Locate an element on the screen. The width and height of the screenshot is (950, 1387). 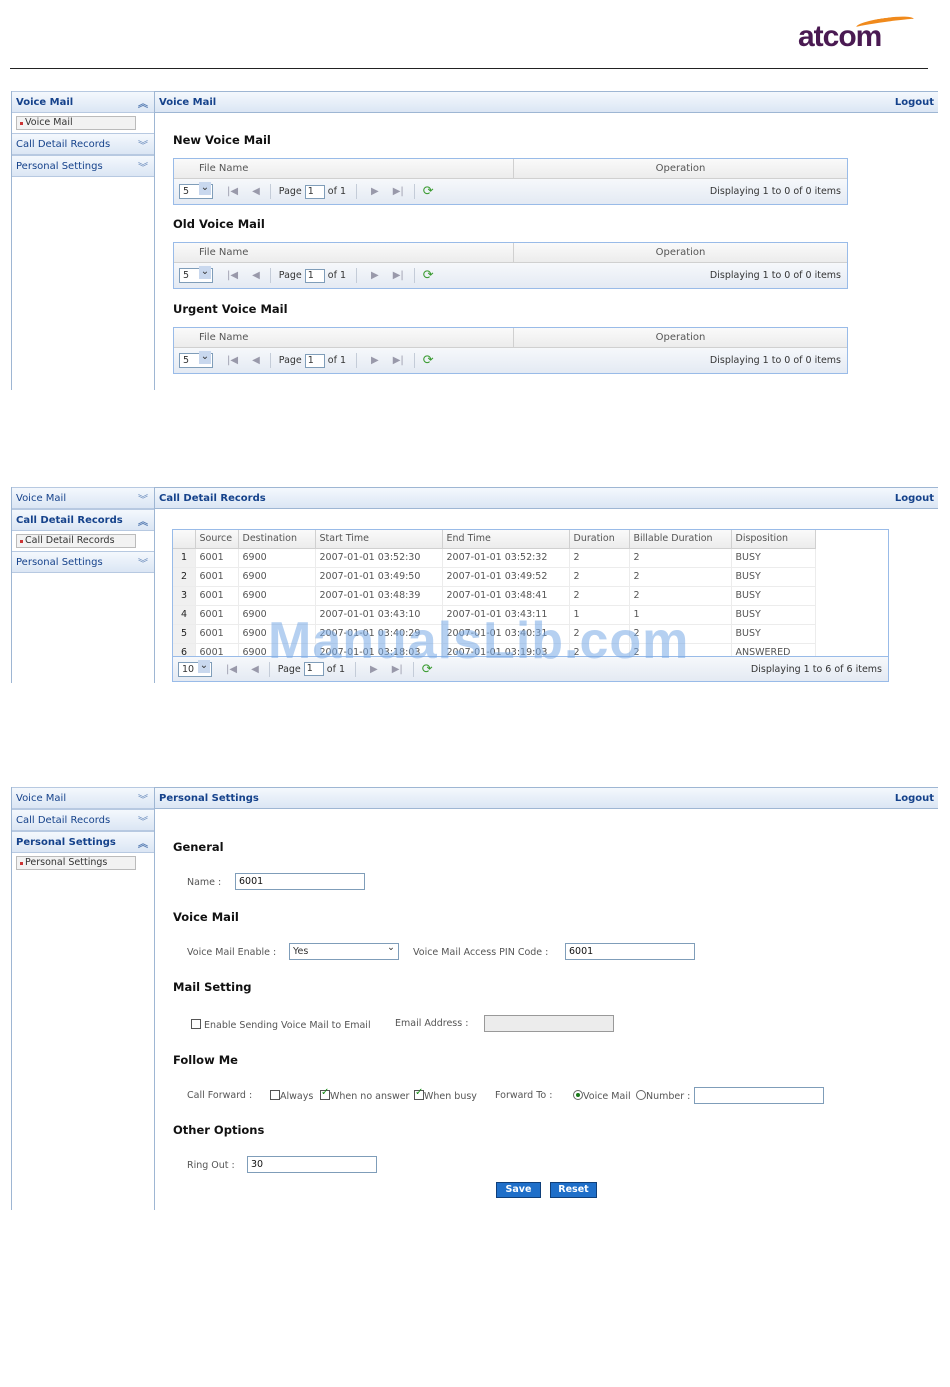
col-source: Source is located at coordinates (217, 539).